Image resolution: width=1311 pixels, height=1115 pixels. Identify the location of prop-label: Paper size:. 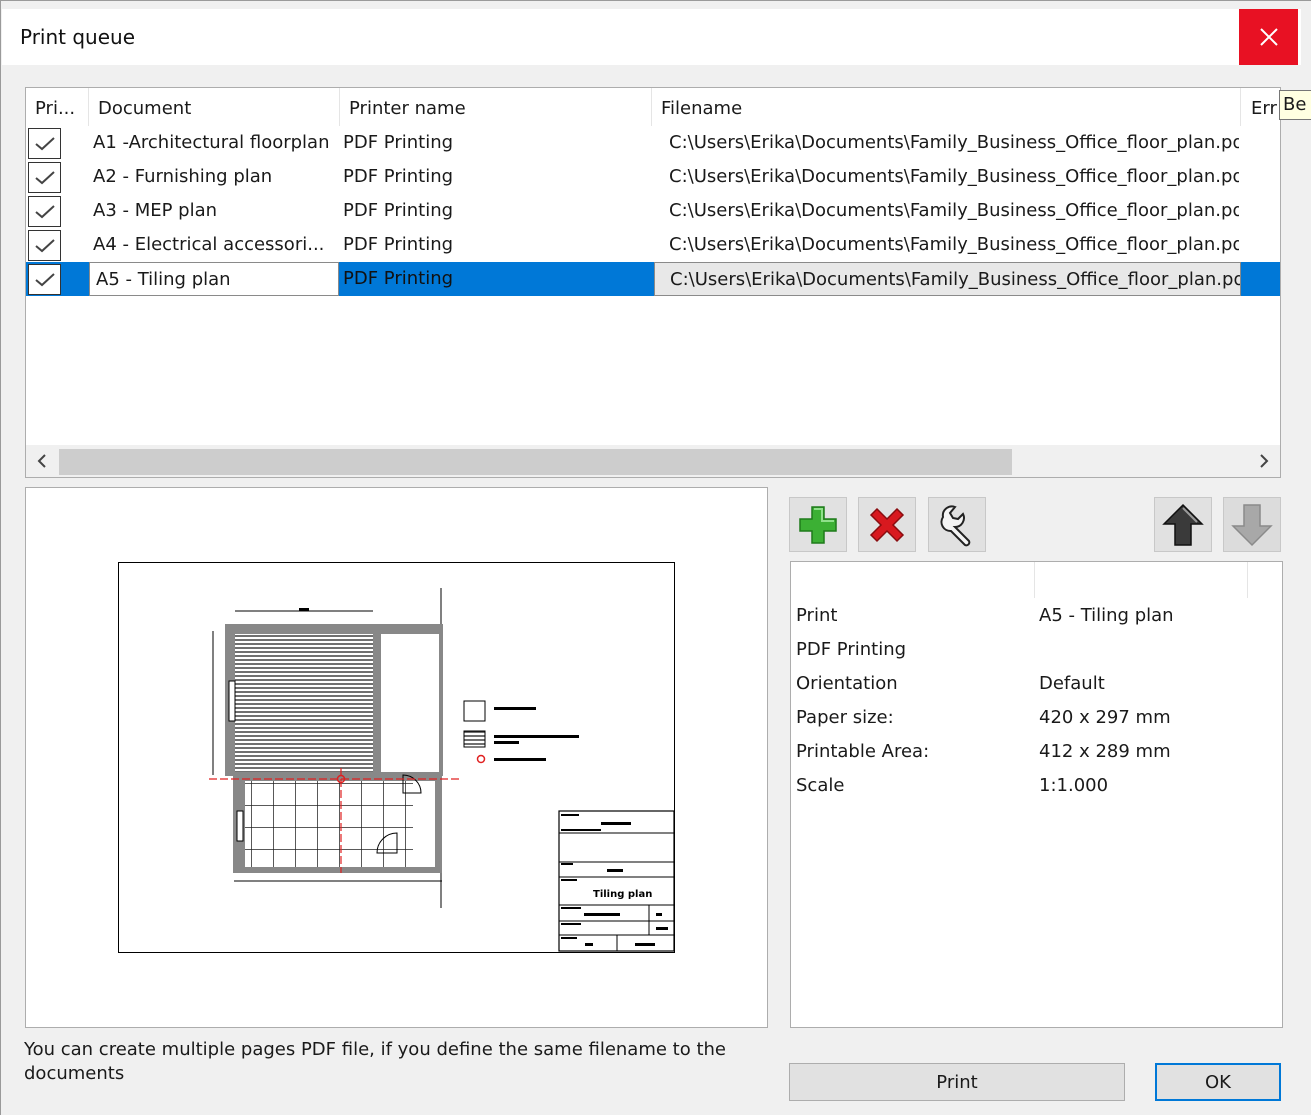
(845, 717).